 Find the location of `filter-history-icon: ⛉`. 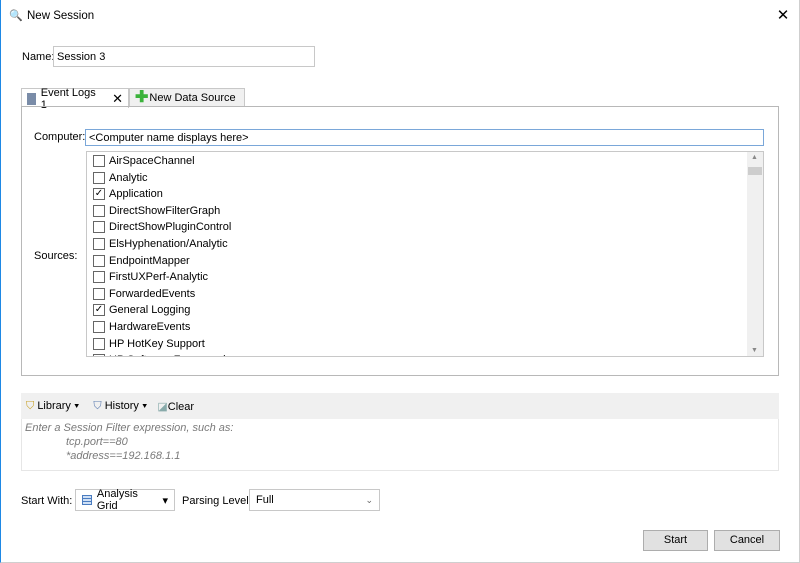

filter-history-icon: ⛉ is located at coordinates (97, 405).